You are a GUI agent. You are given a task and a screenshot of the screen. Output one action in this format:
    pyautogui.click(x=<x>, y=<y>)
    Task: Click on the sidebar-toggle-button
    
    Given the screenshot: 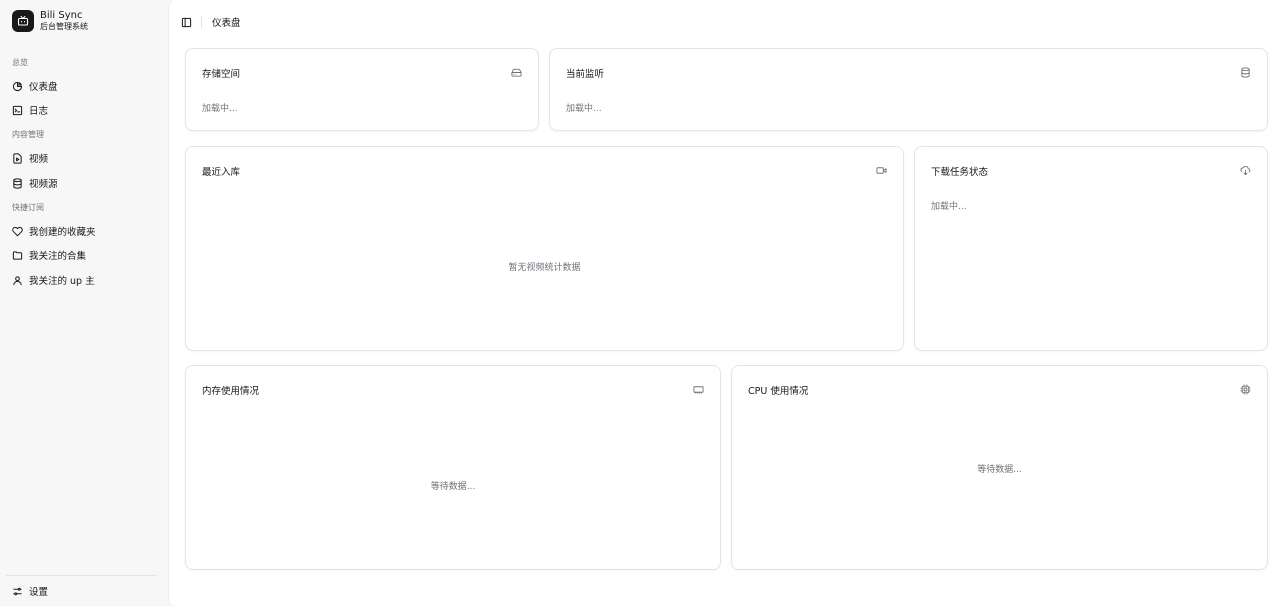 What is the action you would take?
    pyautogui.click(x=186, y=22)
    